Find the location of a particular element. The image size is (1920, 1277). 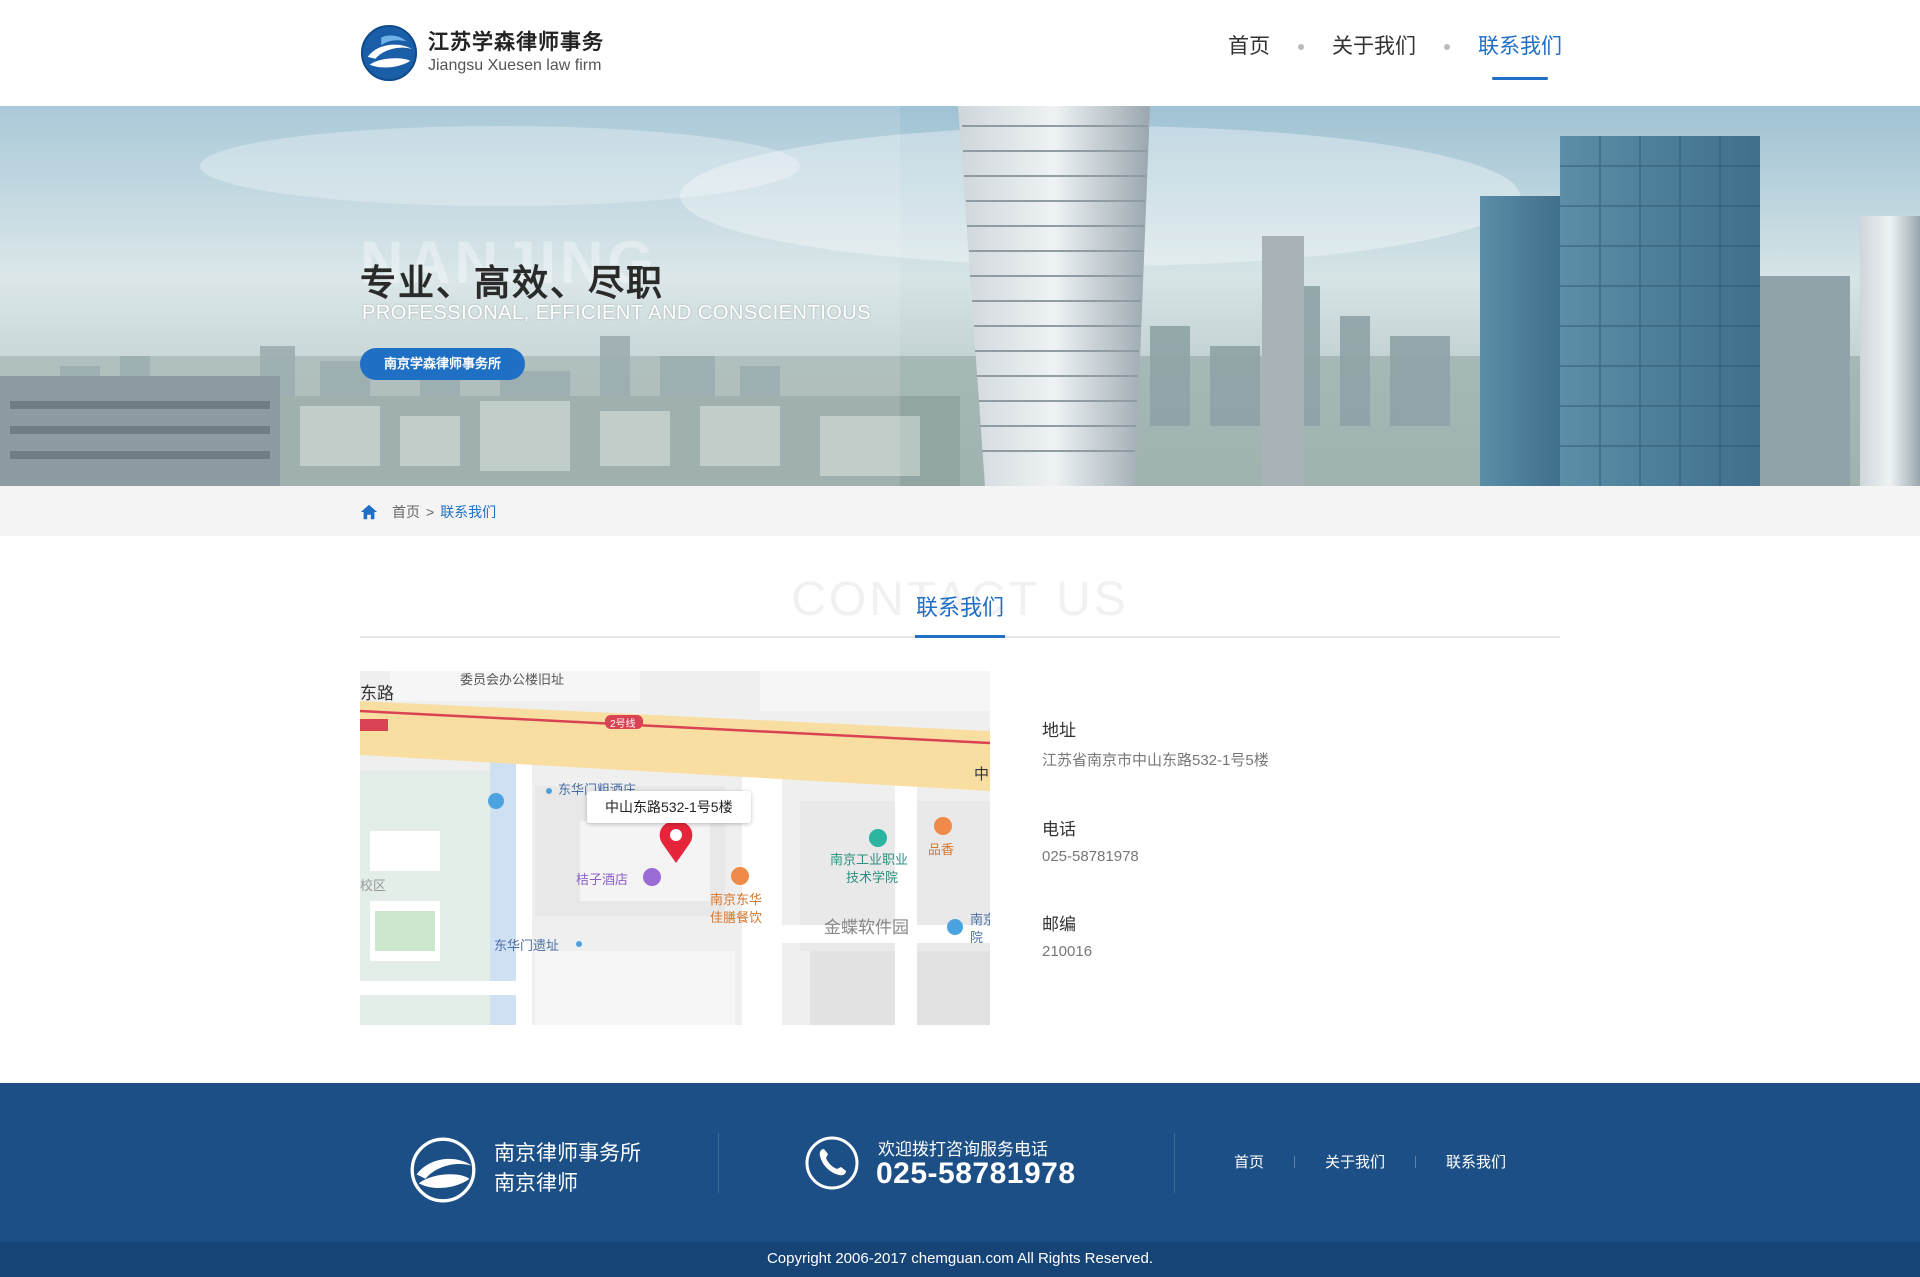

map-label: 品香 is located at coordinates (941, 849).